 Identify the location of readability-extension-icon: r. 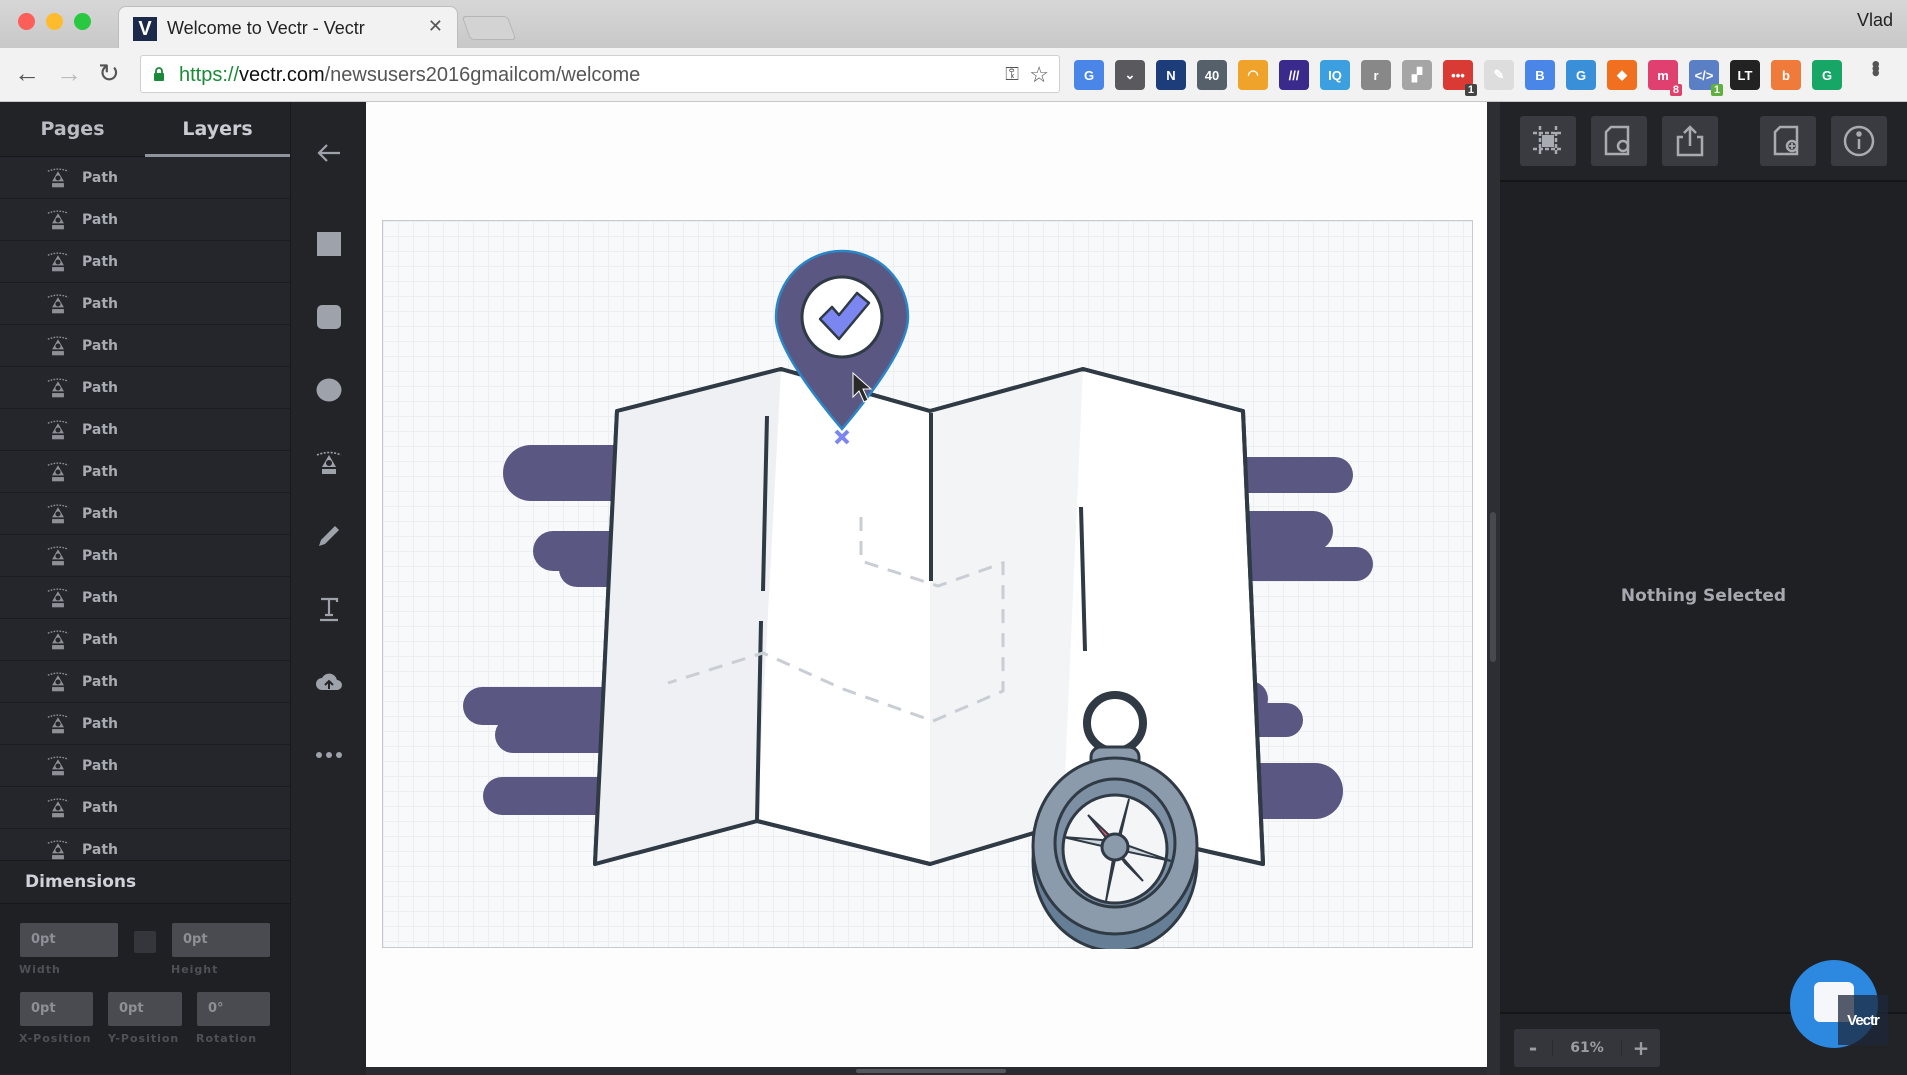
(1376, 75).